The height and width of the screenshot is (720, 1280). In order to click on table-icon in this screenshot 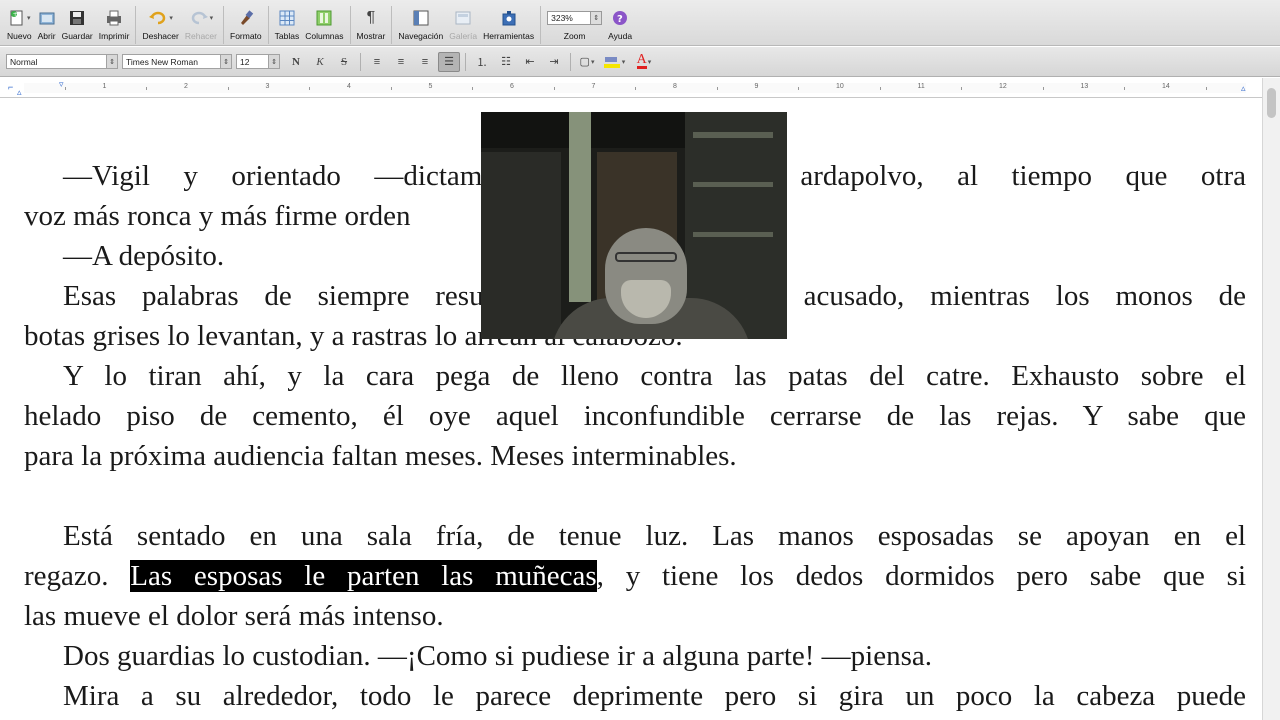, I will do `click(287, 18)`.